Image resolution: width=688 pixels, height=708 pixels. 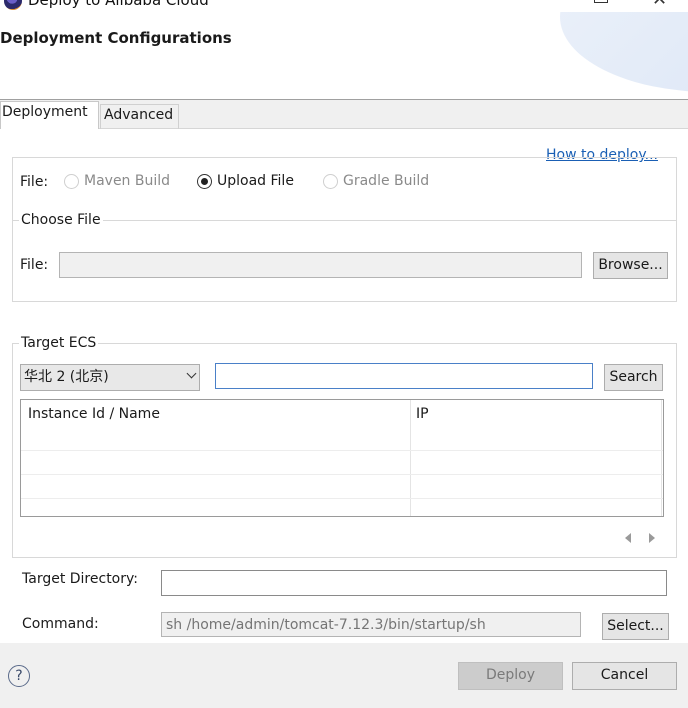 I want to click on maven-build-radio, so click(x=71, y=181).